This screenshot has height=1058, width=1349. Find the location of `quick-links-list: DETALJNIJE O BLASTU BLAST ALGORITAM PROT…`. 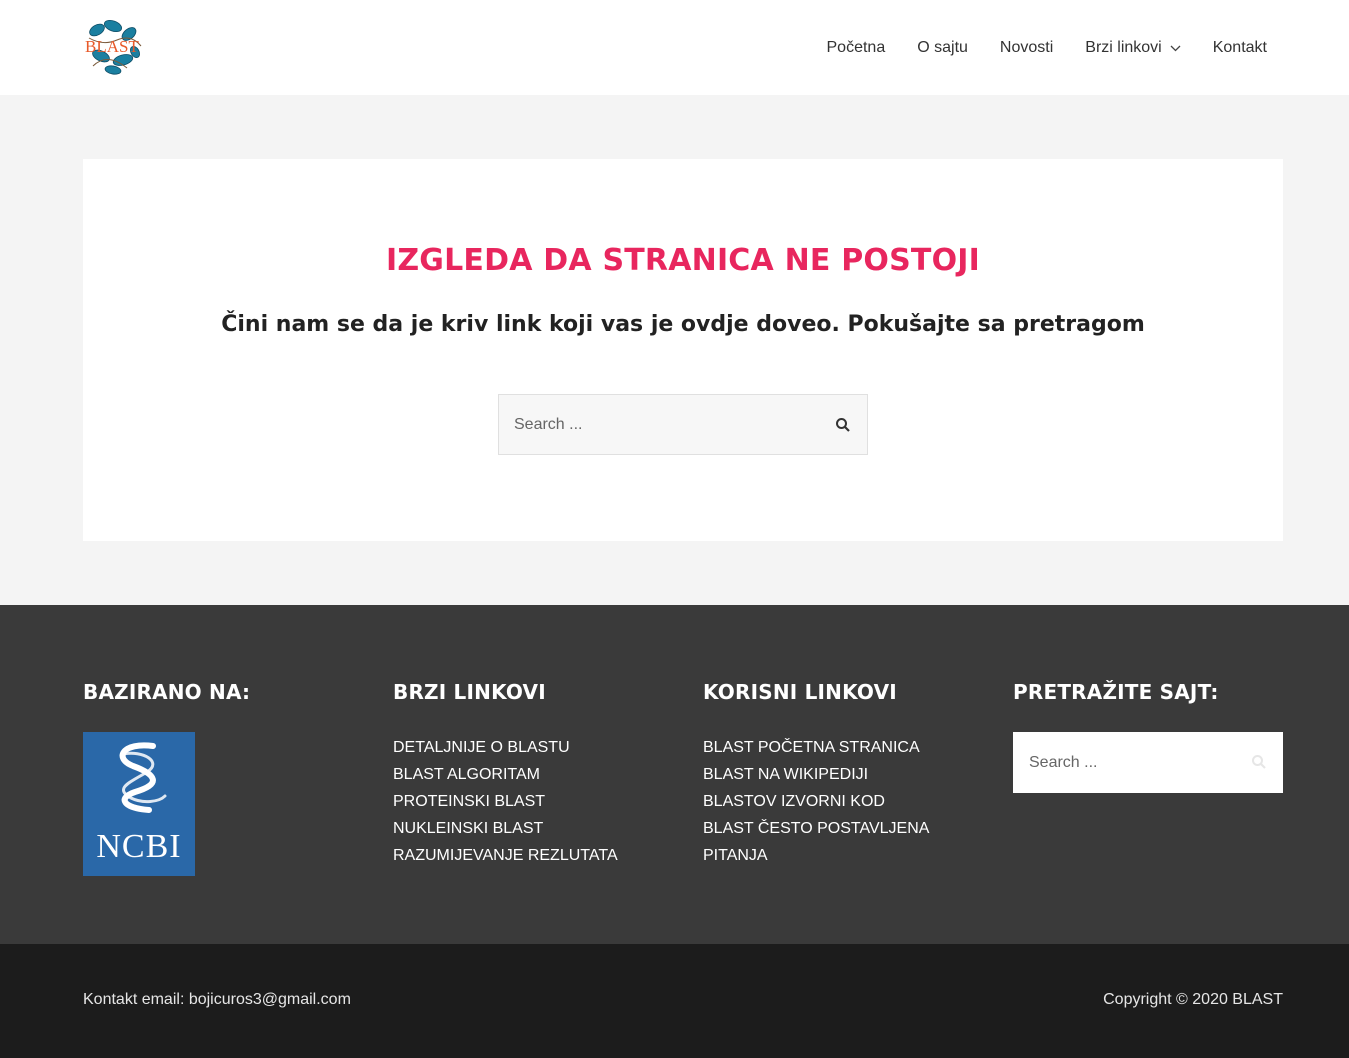

quick-links-list: DETALJNIJE O BLASTU BLAST ALGORITAM PROT… is located at coordinates (505, 801).